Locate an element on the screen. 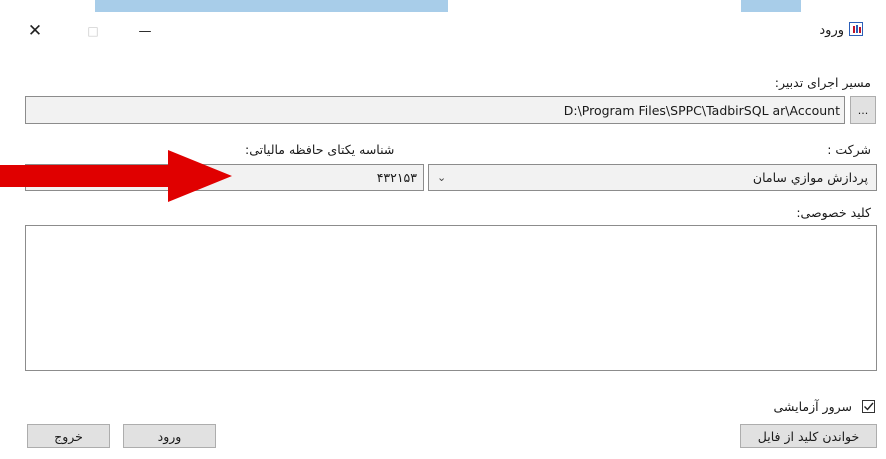 The height and width of the screenshot is (459, 886). tax-id-label: شناسه یکتای حافظه مالیاتی: is located at coordinates (320, 149).